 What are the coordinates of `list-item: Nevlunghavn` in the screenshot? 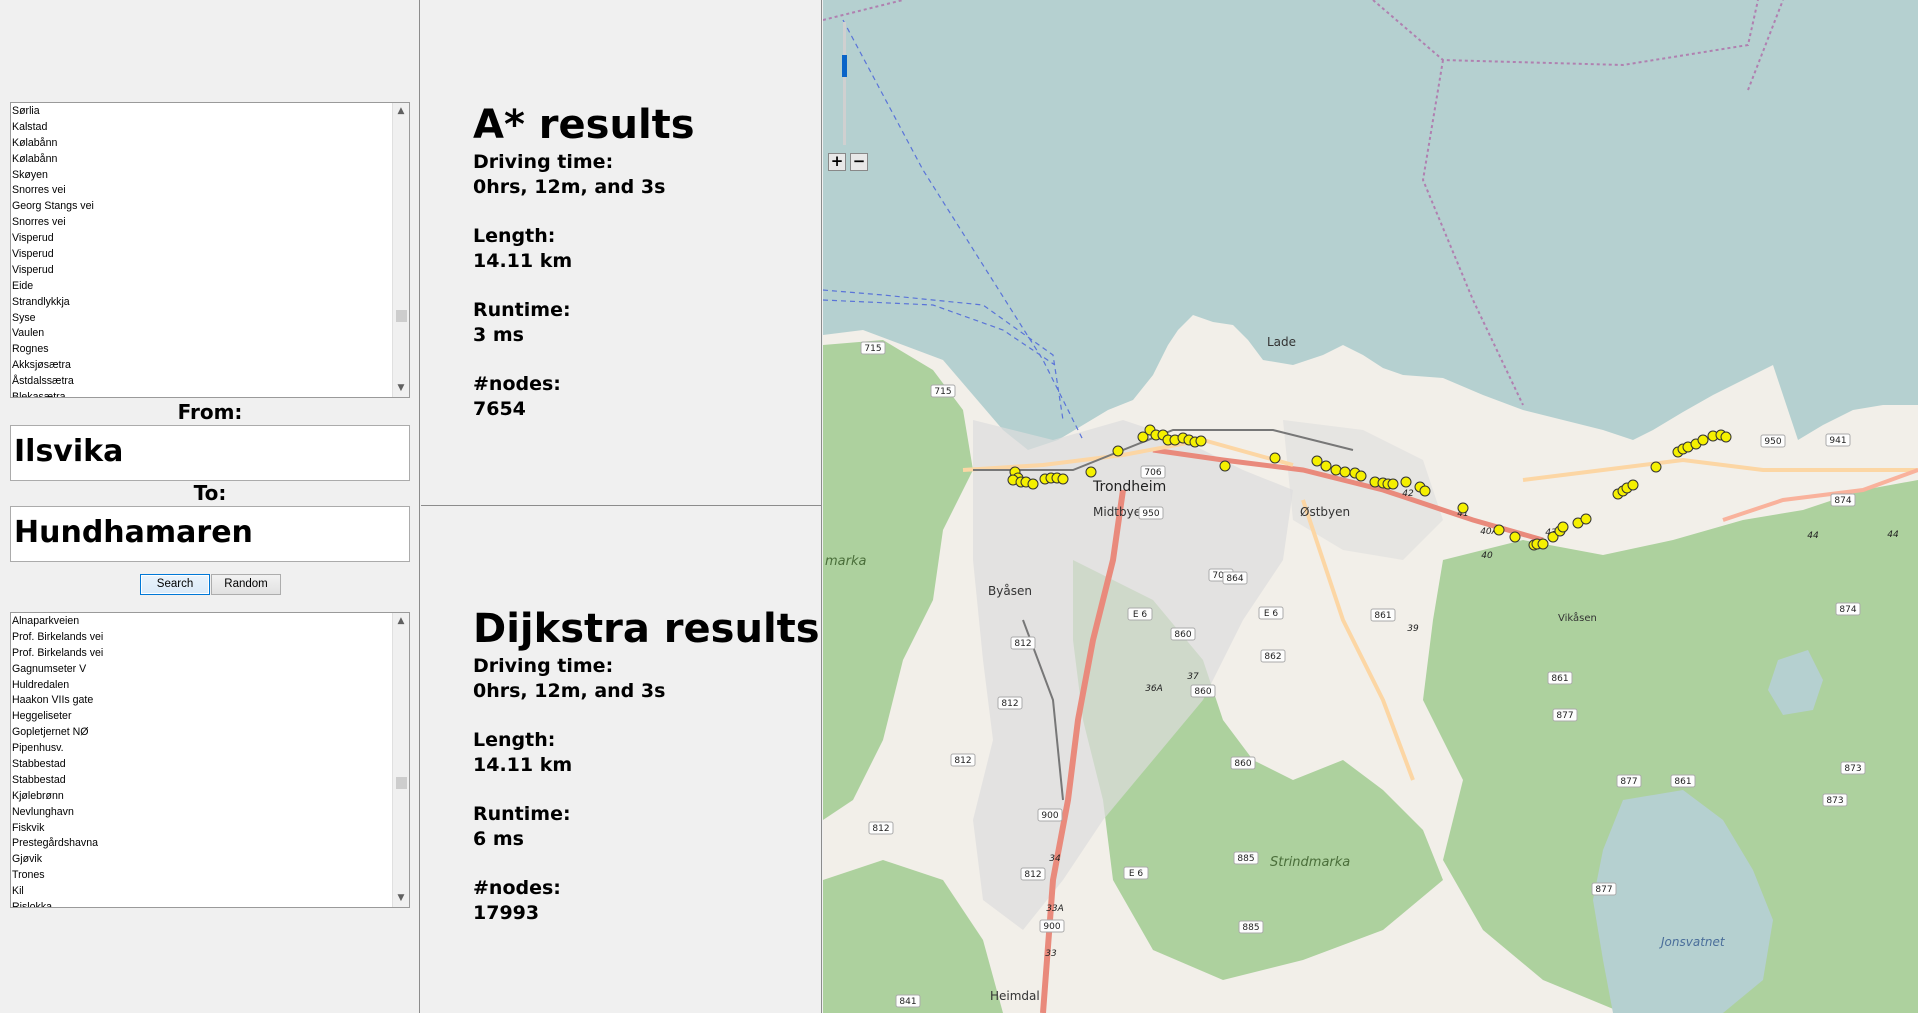 It's located at (198, 813).